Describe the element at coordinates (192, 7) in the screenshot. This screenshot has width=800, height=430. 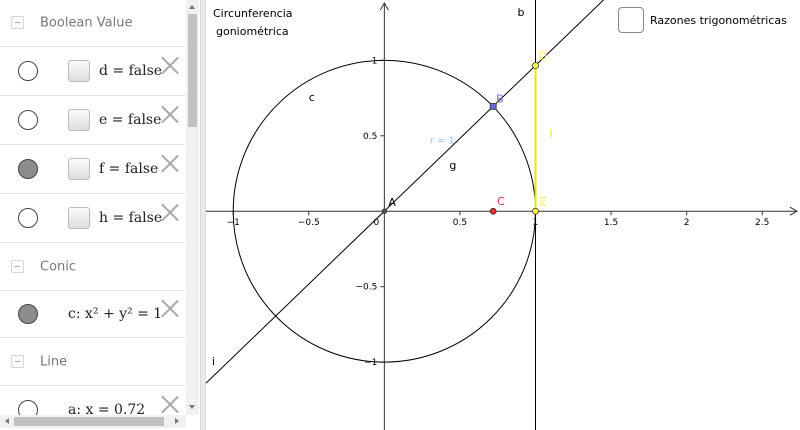
I see `scroll-up-arrow-icon` at that location.